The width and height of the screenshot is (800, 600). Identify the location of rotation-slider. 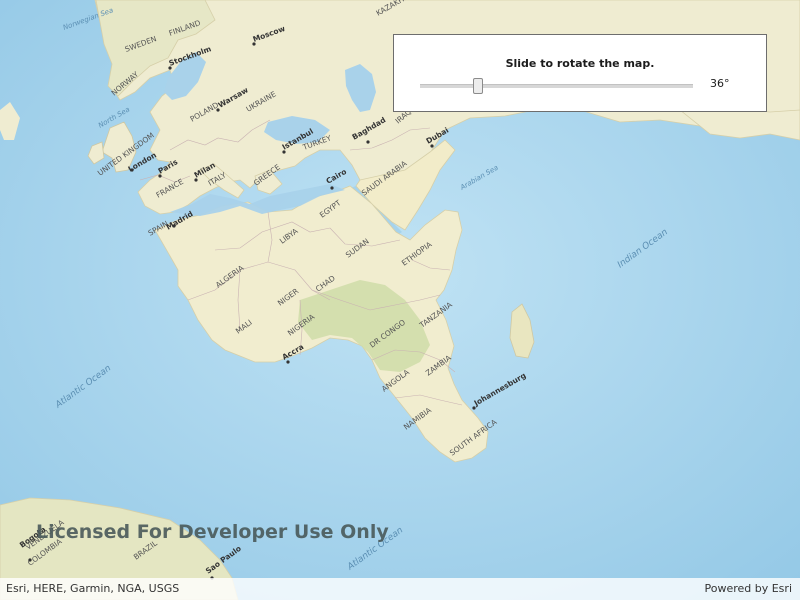
(556, 86).